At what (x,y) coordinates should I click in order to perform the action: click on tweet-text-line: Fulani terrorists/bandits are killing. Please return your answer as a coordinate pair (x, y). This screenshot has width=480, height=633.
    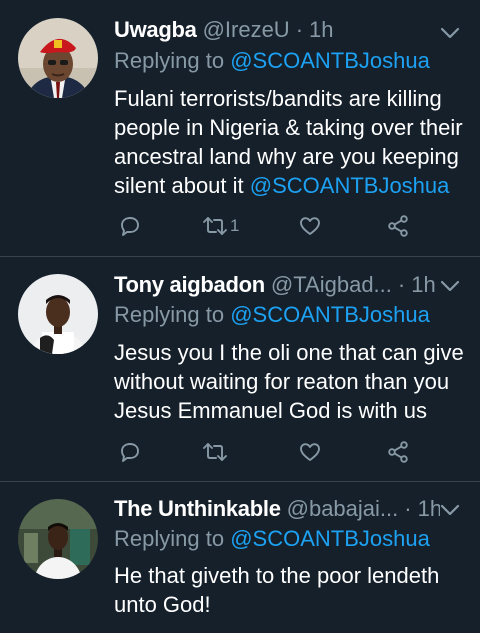
    Looking at the image, I should click on (278, 98).